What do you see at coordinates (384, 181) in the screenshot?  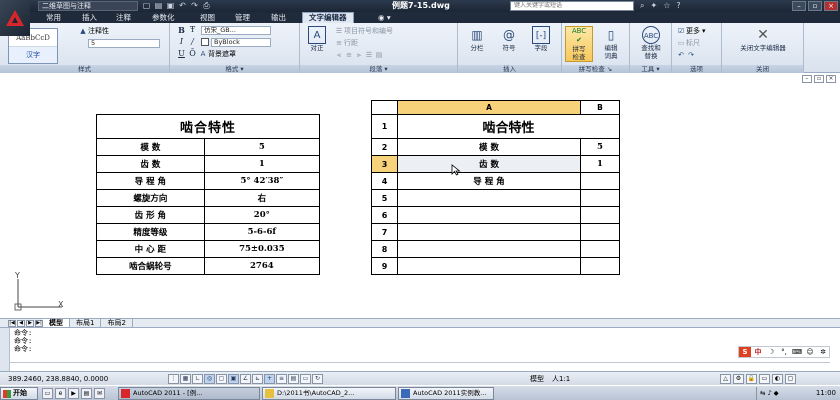 I see `row-header: 4` at bounding box center [384, 181].